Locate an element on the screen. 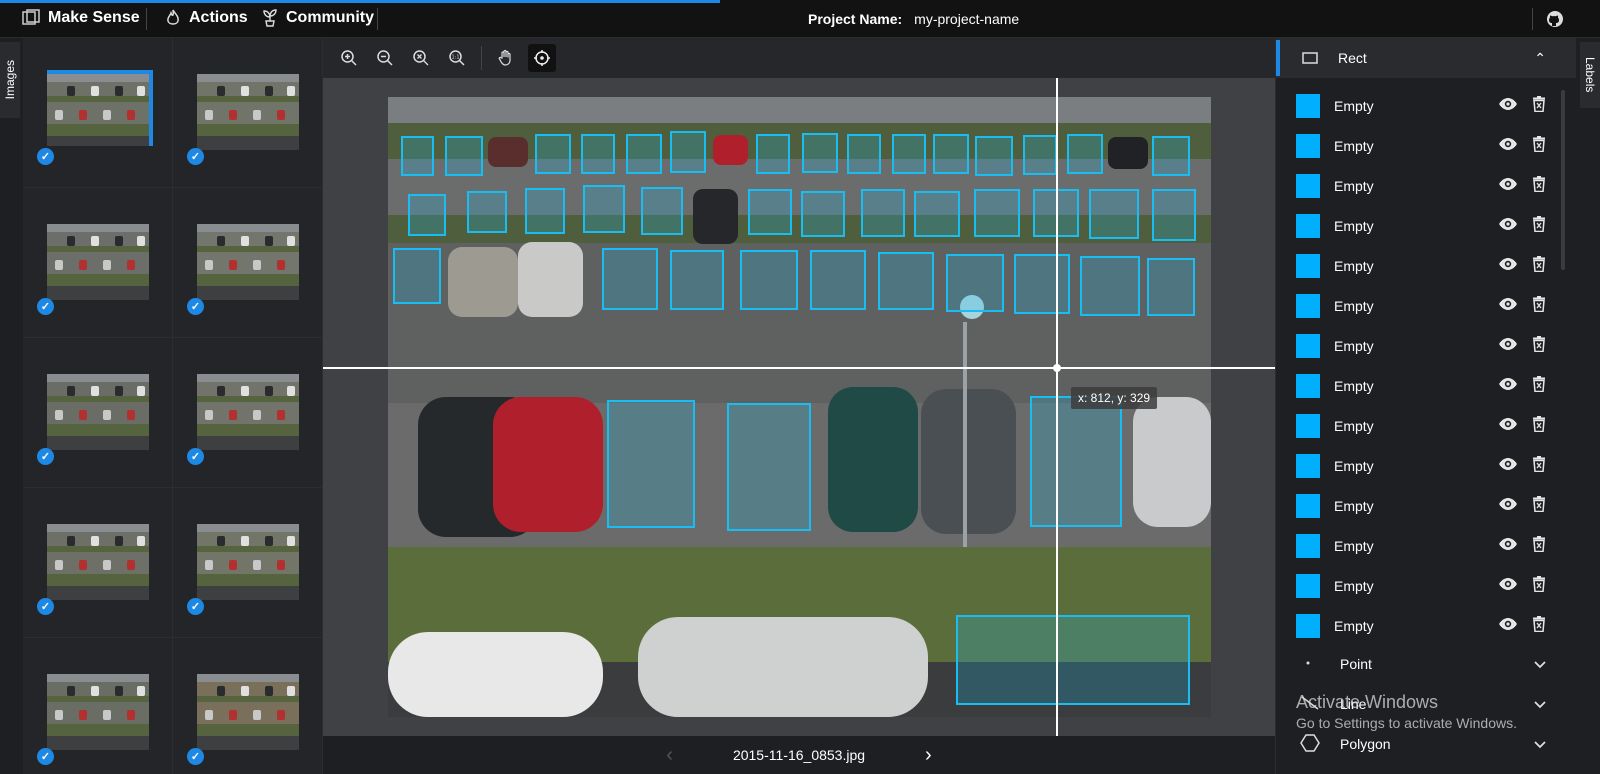 Image resolution: width=1600 pixels, height=774 pixels. next-image-button: › is located at coordinates (928, 755).